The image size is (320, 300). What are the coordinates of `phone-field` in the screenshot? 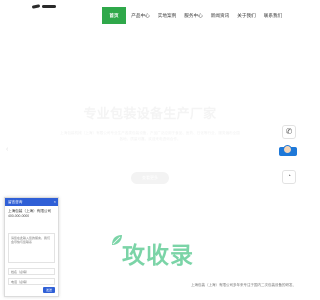 It's located at (31, 281).